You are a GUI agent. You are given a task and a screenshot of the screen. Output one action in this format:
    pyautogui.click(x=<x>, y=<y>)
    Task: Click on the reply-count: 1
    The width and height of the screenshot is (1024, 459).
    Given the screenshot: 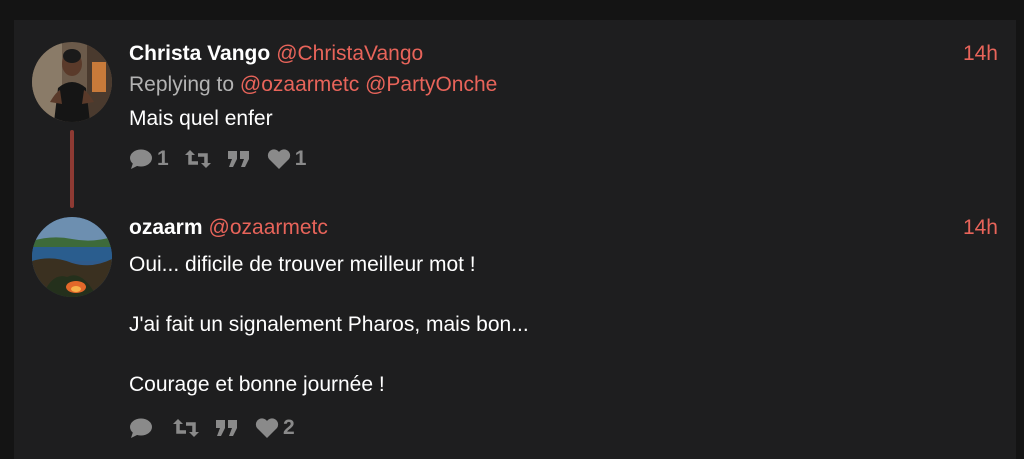 What is the action you would take?
    pyautogui.click(x=163, y=158)
    